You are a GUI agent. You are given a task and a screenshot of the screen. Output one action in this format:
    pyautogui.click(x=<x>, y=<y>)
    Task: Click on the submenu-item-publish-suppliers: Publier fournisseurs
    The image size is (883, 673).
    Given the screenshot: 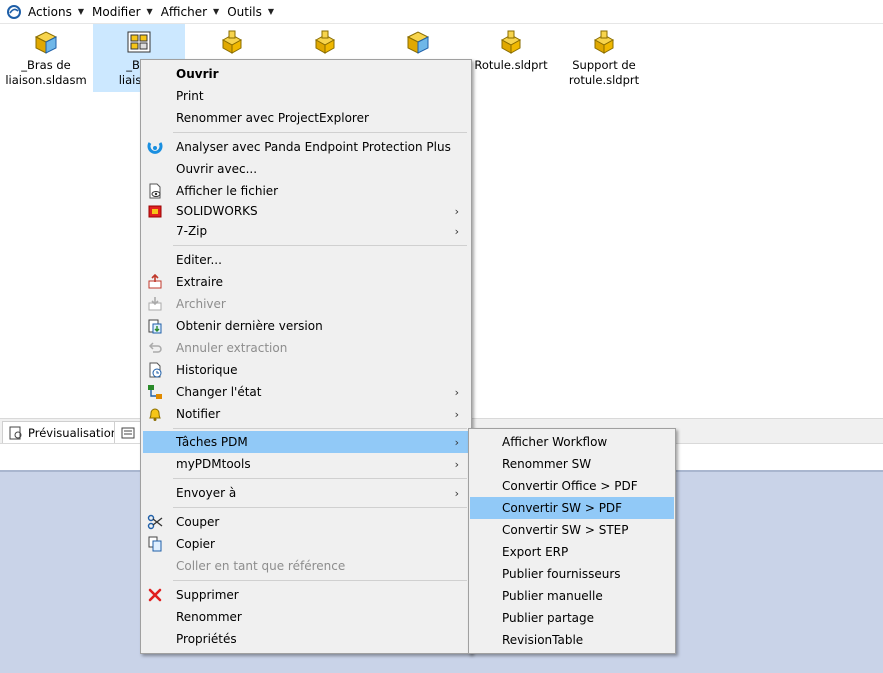 What is the action you would take?
    pyautogui.click(x=572, y=574)
    